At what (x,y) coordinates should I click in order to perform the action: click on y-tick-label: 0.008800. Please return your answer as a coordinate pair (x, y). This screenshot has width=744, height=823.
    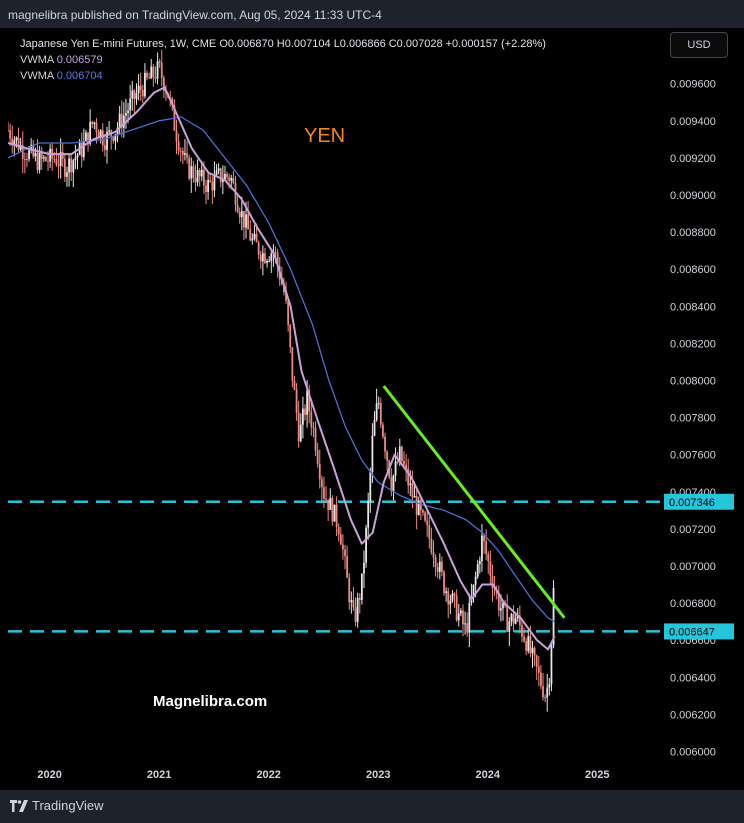
    Looking at the image, I should click on (693, 233).